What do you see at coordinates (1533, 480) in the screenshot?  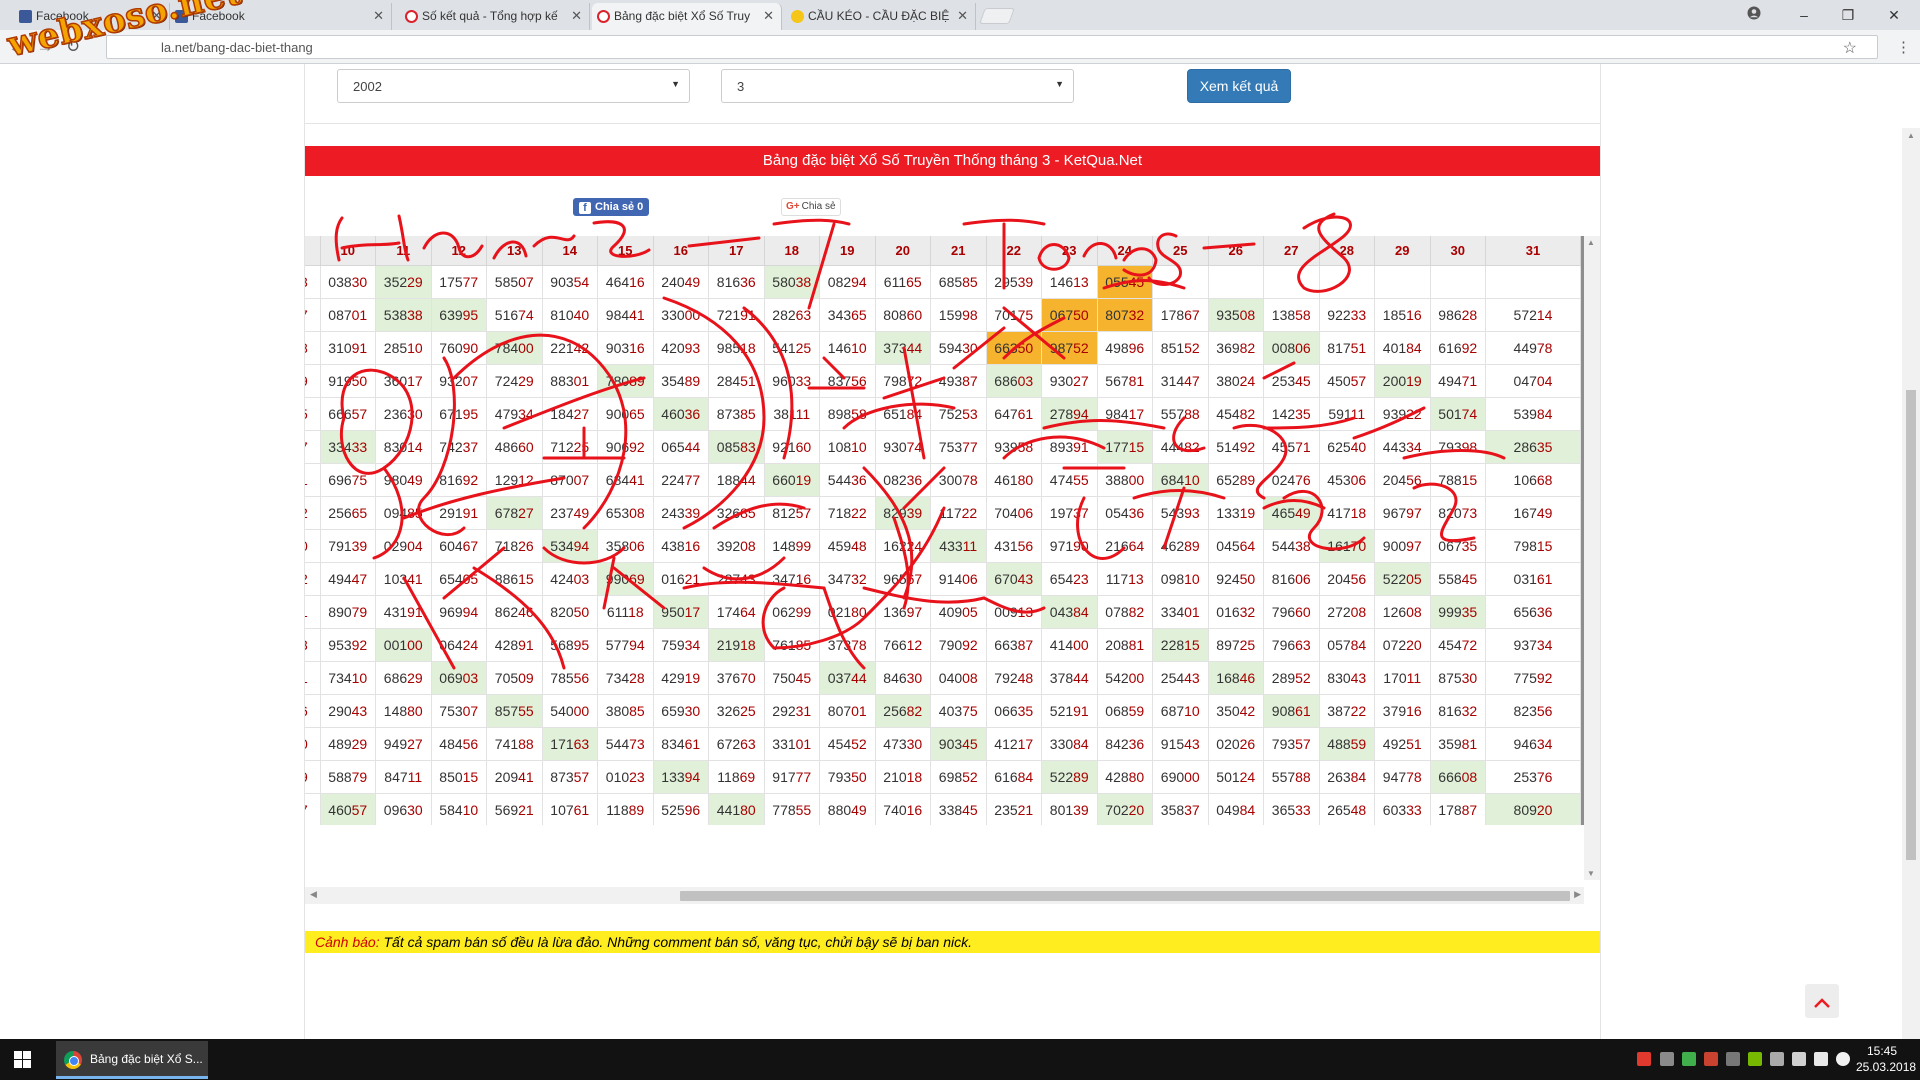 I see `table-cell: 10668` at bounding box center [1533, 480].